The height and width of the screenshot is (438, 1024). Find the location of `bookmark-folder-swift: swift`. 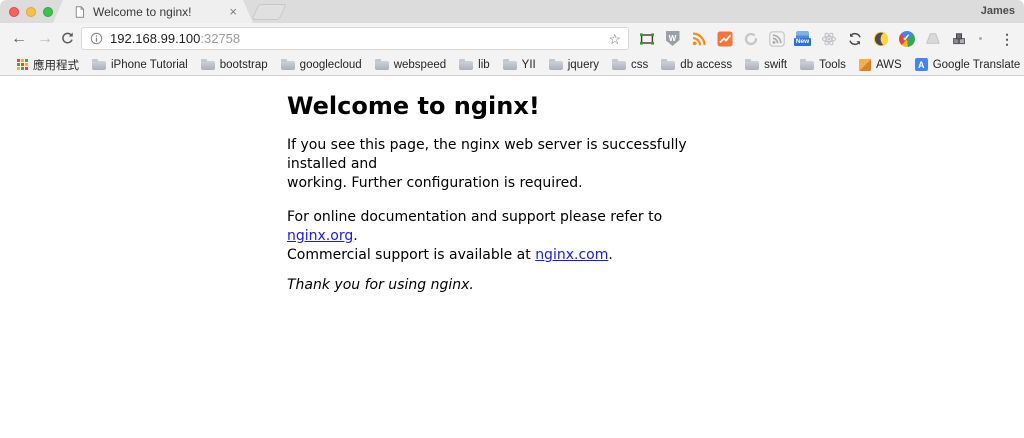

bookmark-folder-swift: swift is located at coordinates (766, 65).